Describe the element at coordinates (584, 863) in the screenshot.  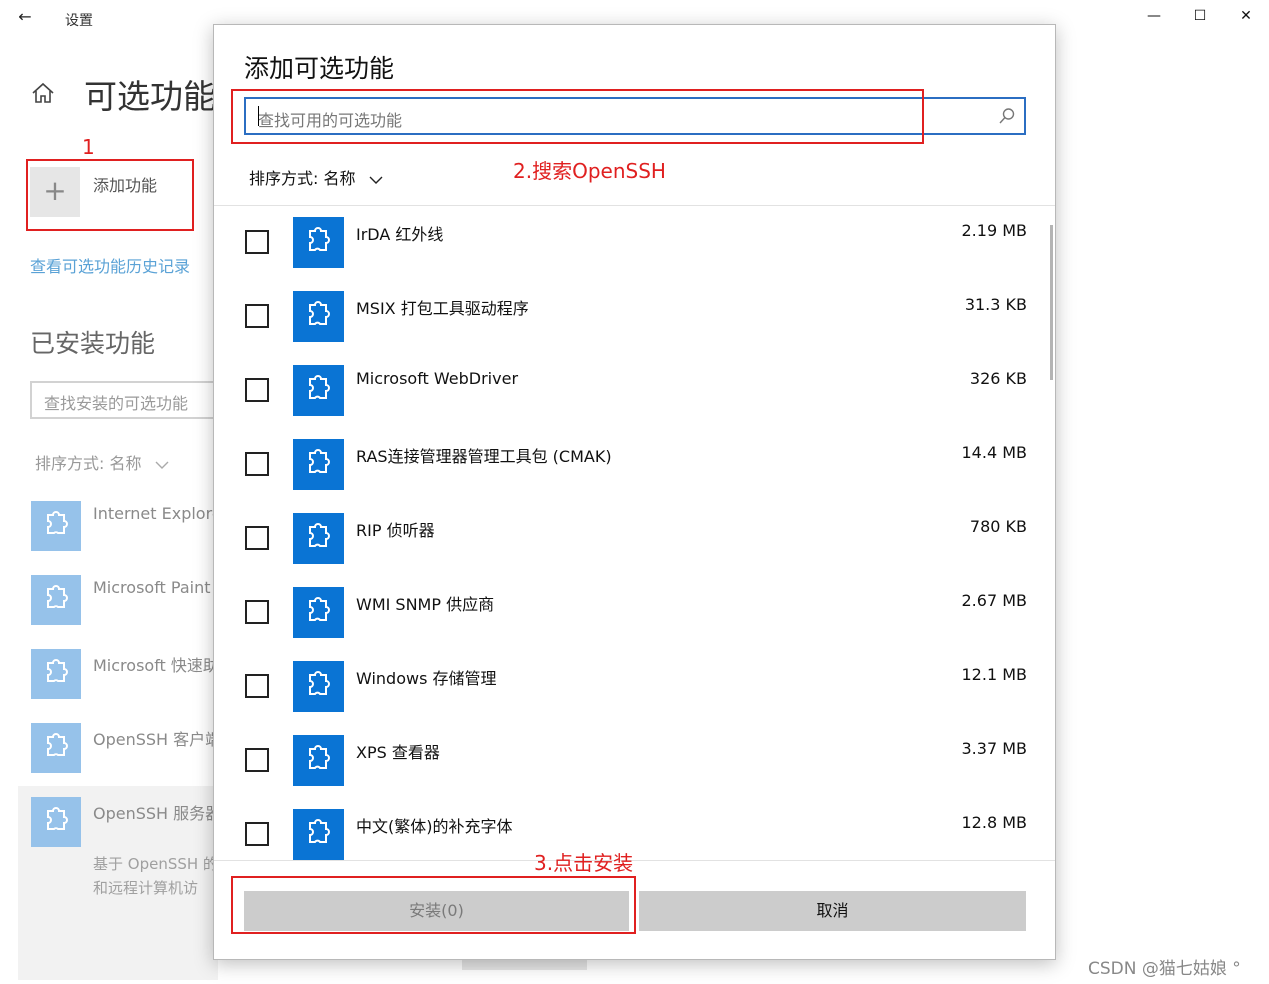
I see `annotation-step3: 3.点击安装` at that location.